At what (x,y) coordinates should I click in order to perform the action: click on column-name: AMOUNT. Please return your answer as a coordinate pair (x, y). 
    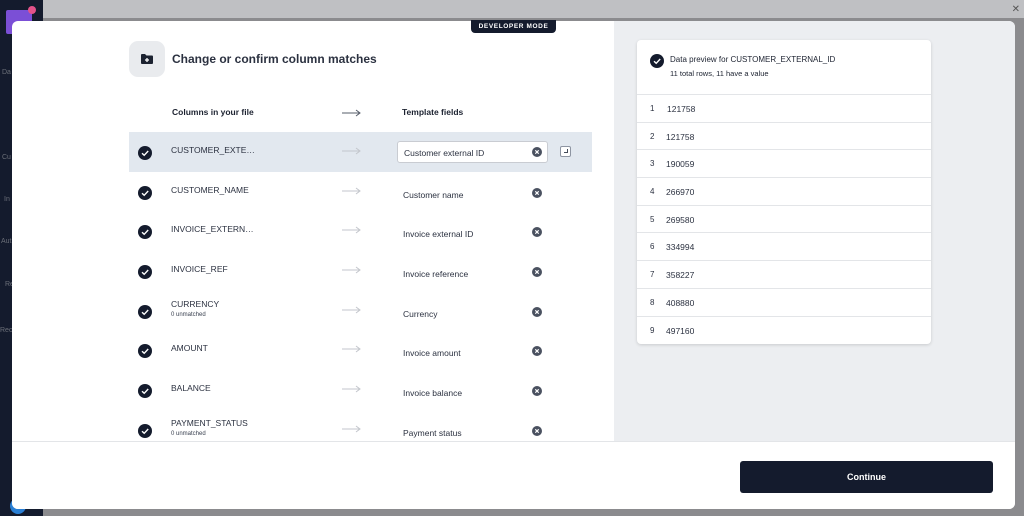
    Looking at the image, I should click on (189, 348).